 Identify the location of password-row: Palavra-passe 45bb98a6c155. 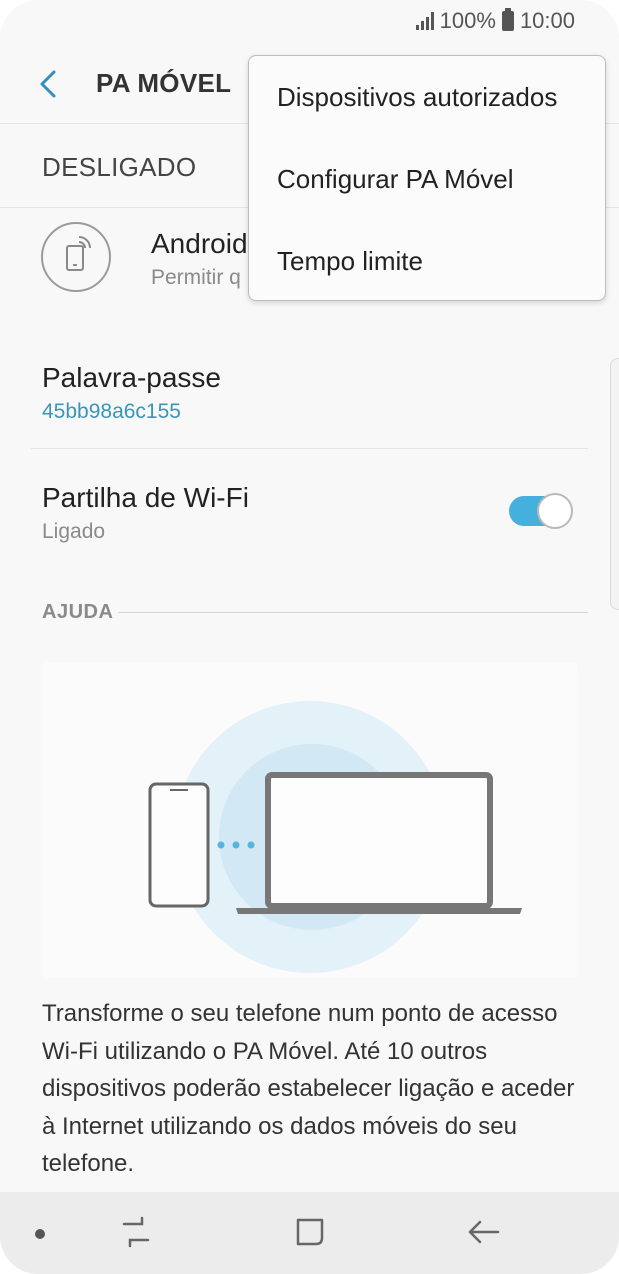
(309, 398).